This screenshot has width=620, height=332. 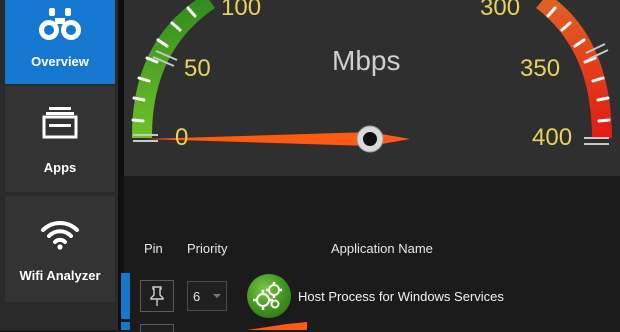 I want to click on sidebar-item-overview: Overview, so click(x=60, y=42).